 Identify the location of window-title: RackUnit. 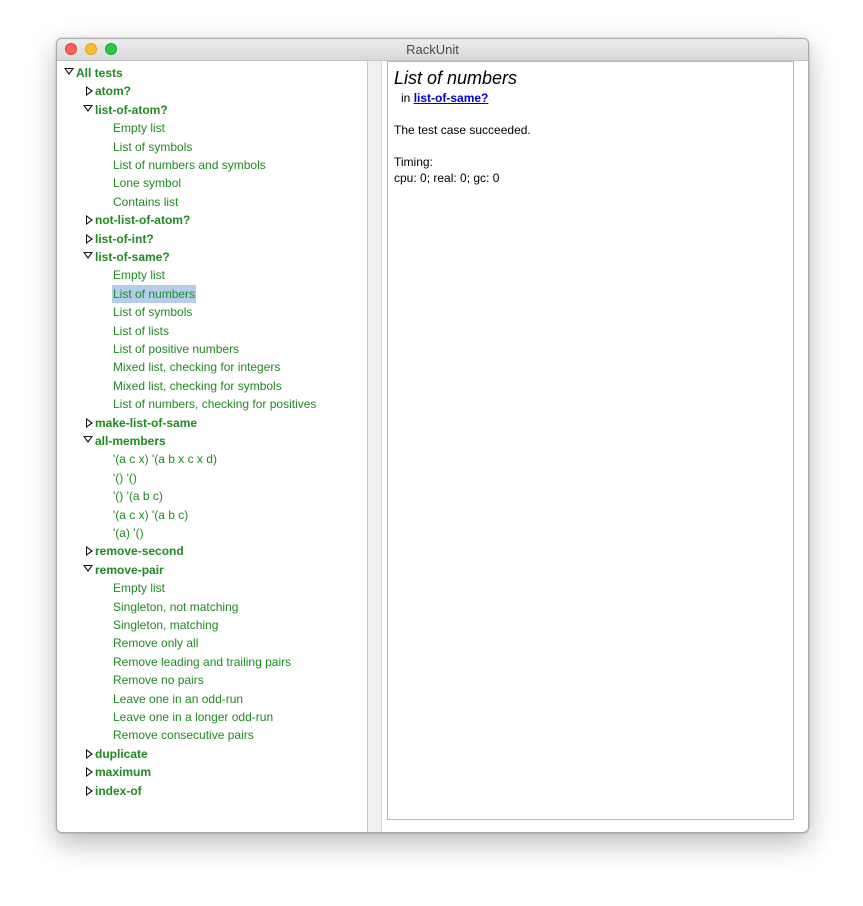
(432, 49).